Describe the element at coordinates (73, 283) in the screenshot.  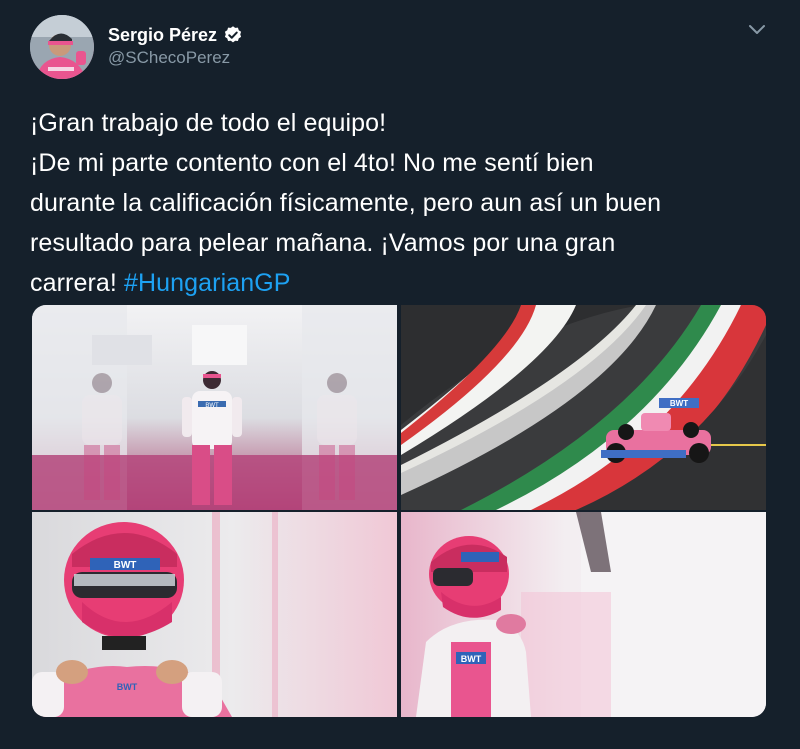
I see `tweet-line-5-text: carrera!` at that location.